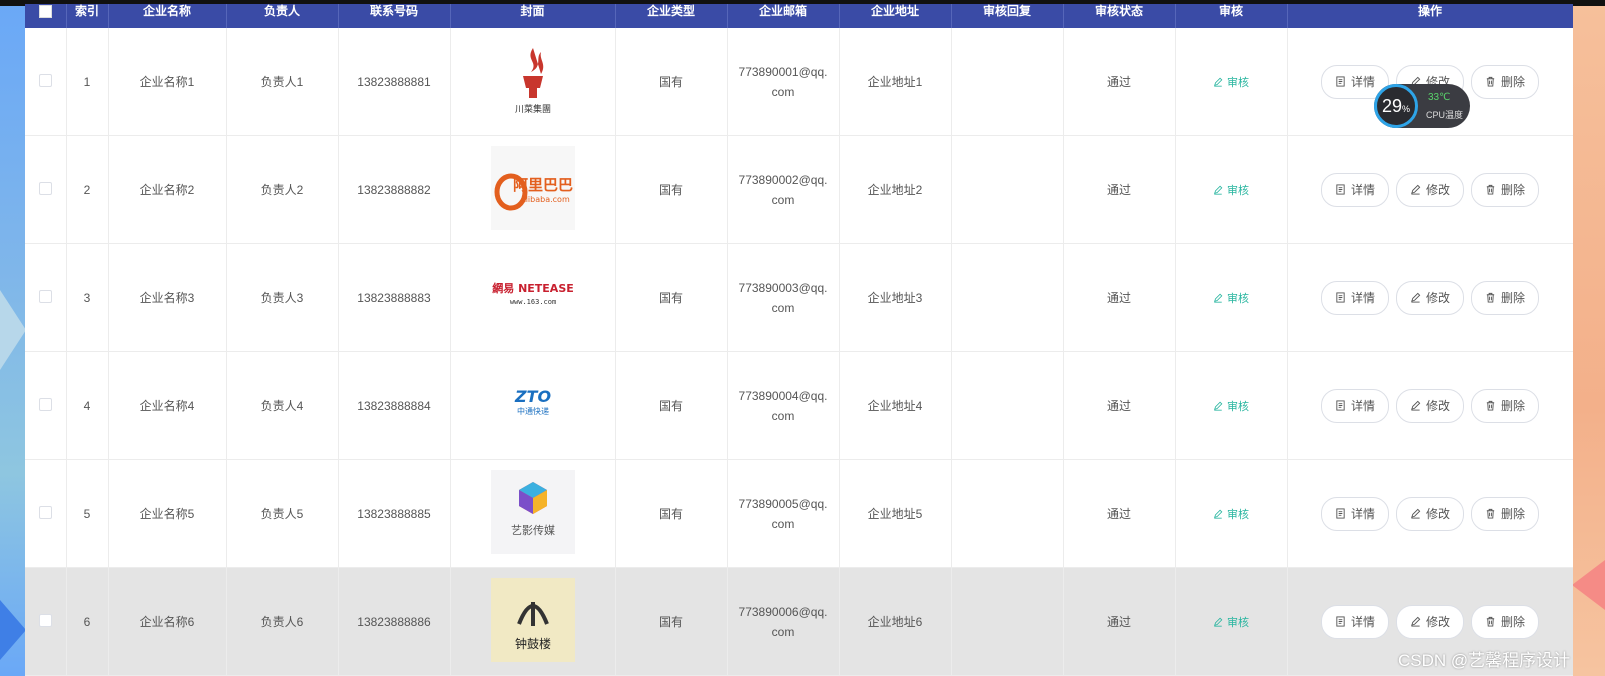 The width and height of the screenshot is (1605, 676). What do you see at coordinates (394, 513) in the screenshot?
I see `cell-phone: 13823888885` at bounding box center [394, 513].